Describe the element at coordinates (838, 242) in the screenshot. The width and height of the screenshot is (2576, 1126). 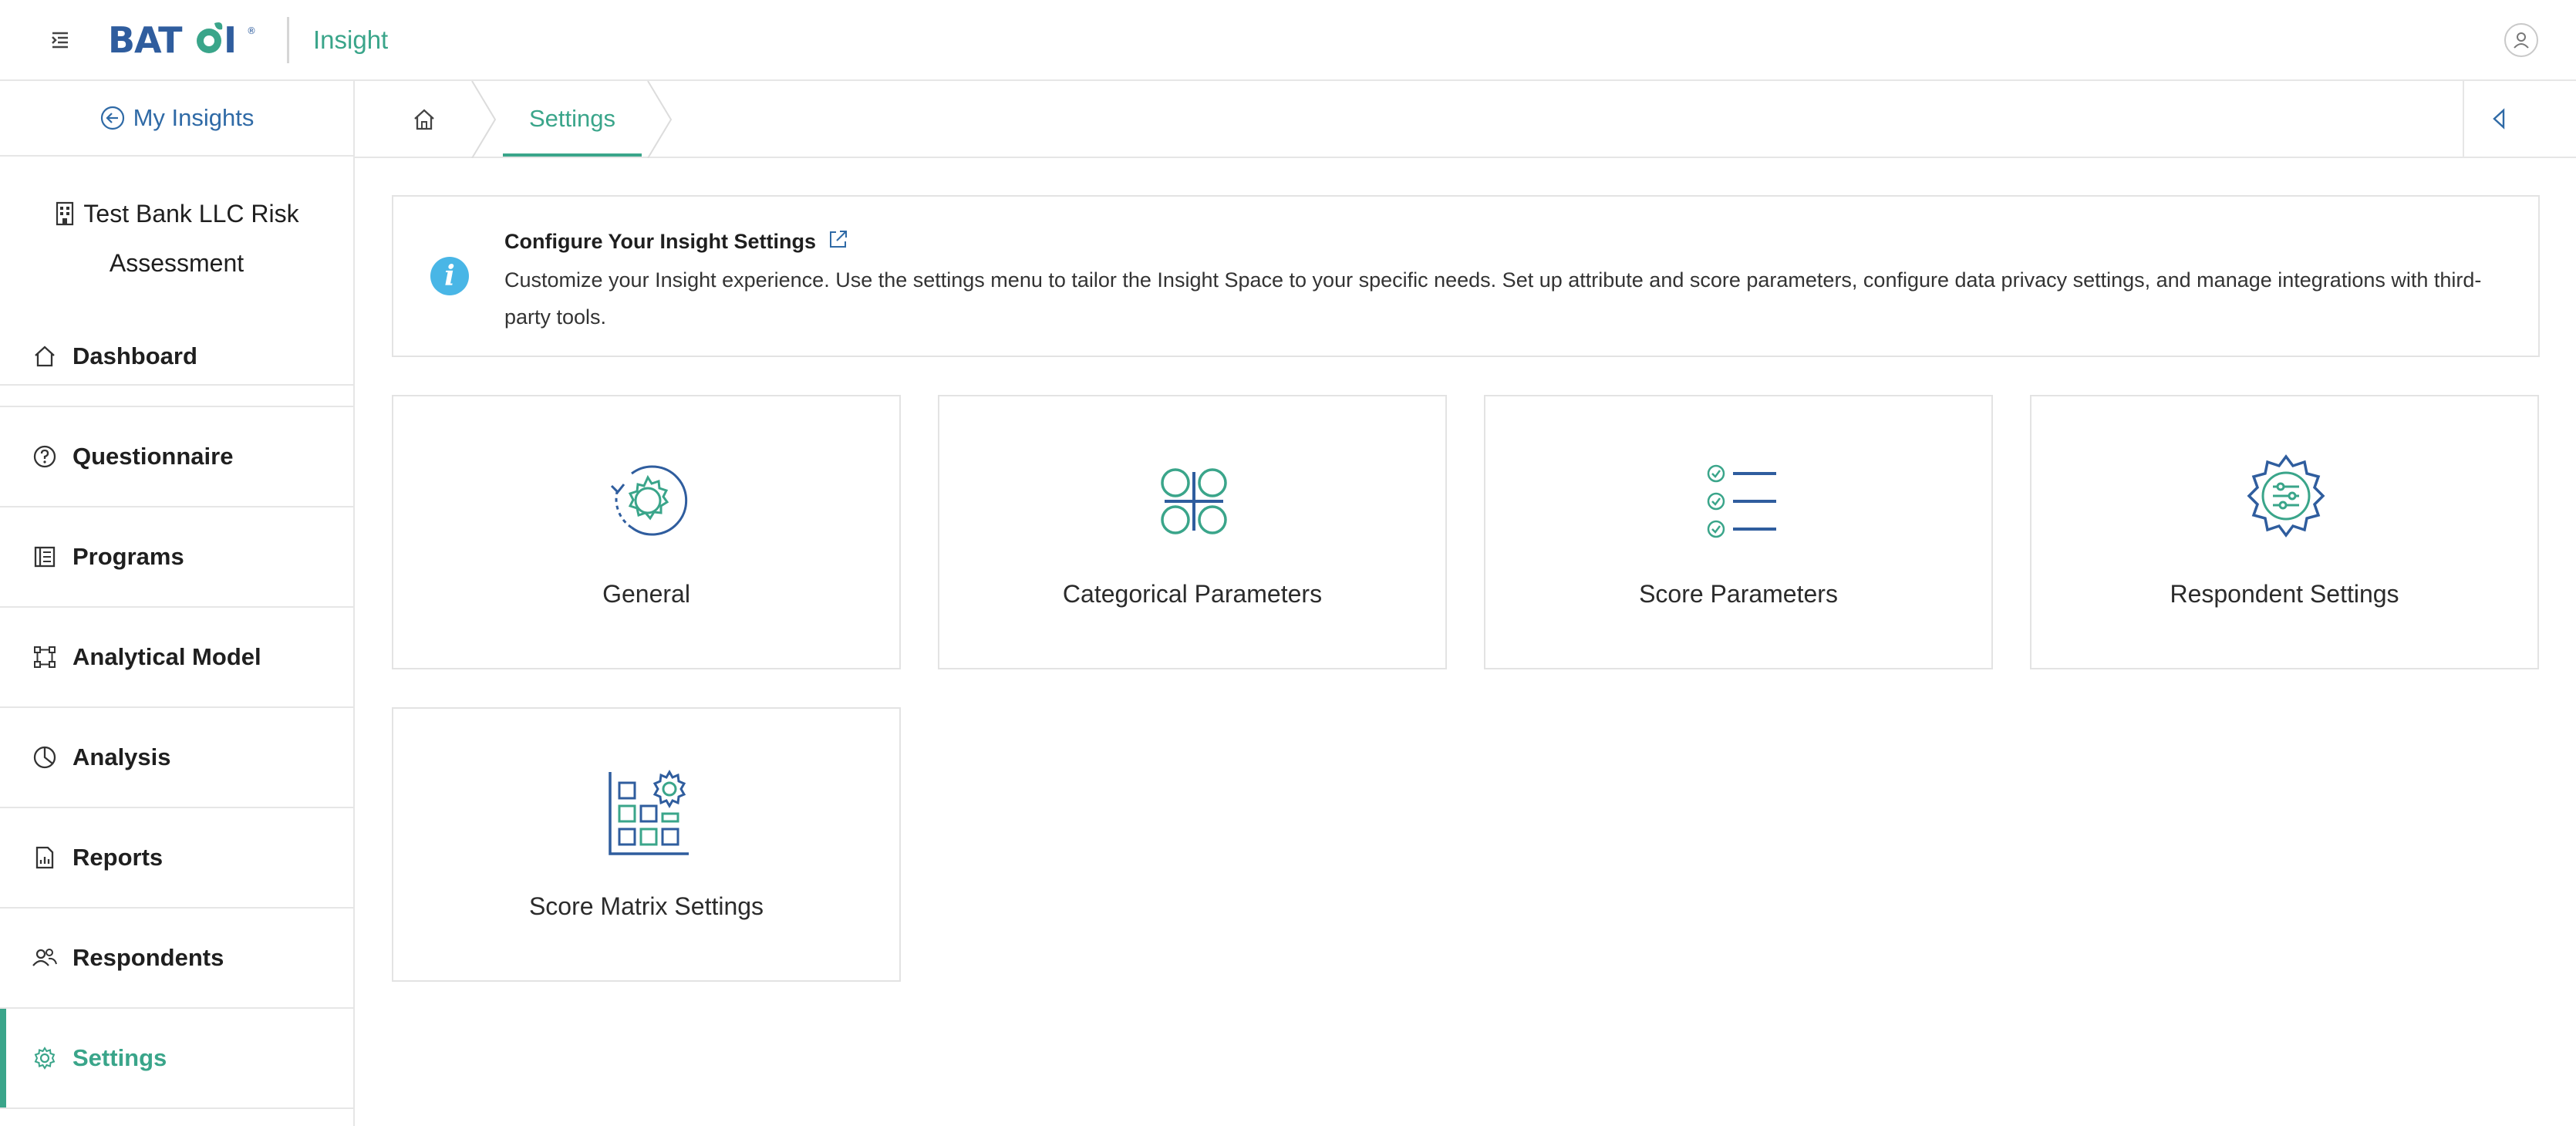
I see `external-link-icon` at that location.